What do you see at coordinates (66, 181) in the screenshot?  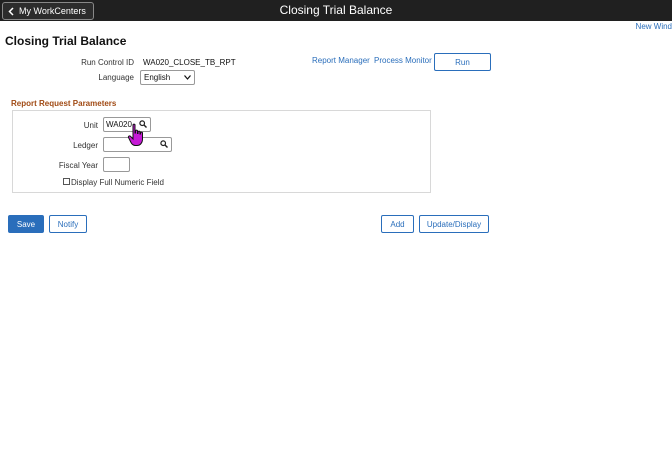 I see `display-full-numeric-checkbox` at bounding box center [66, 181].